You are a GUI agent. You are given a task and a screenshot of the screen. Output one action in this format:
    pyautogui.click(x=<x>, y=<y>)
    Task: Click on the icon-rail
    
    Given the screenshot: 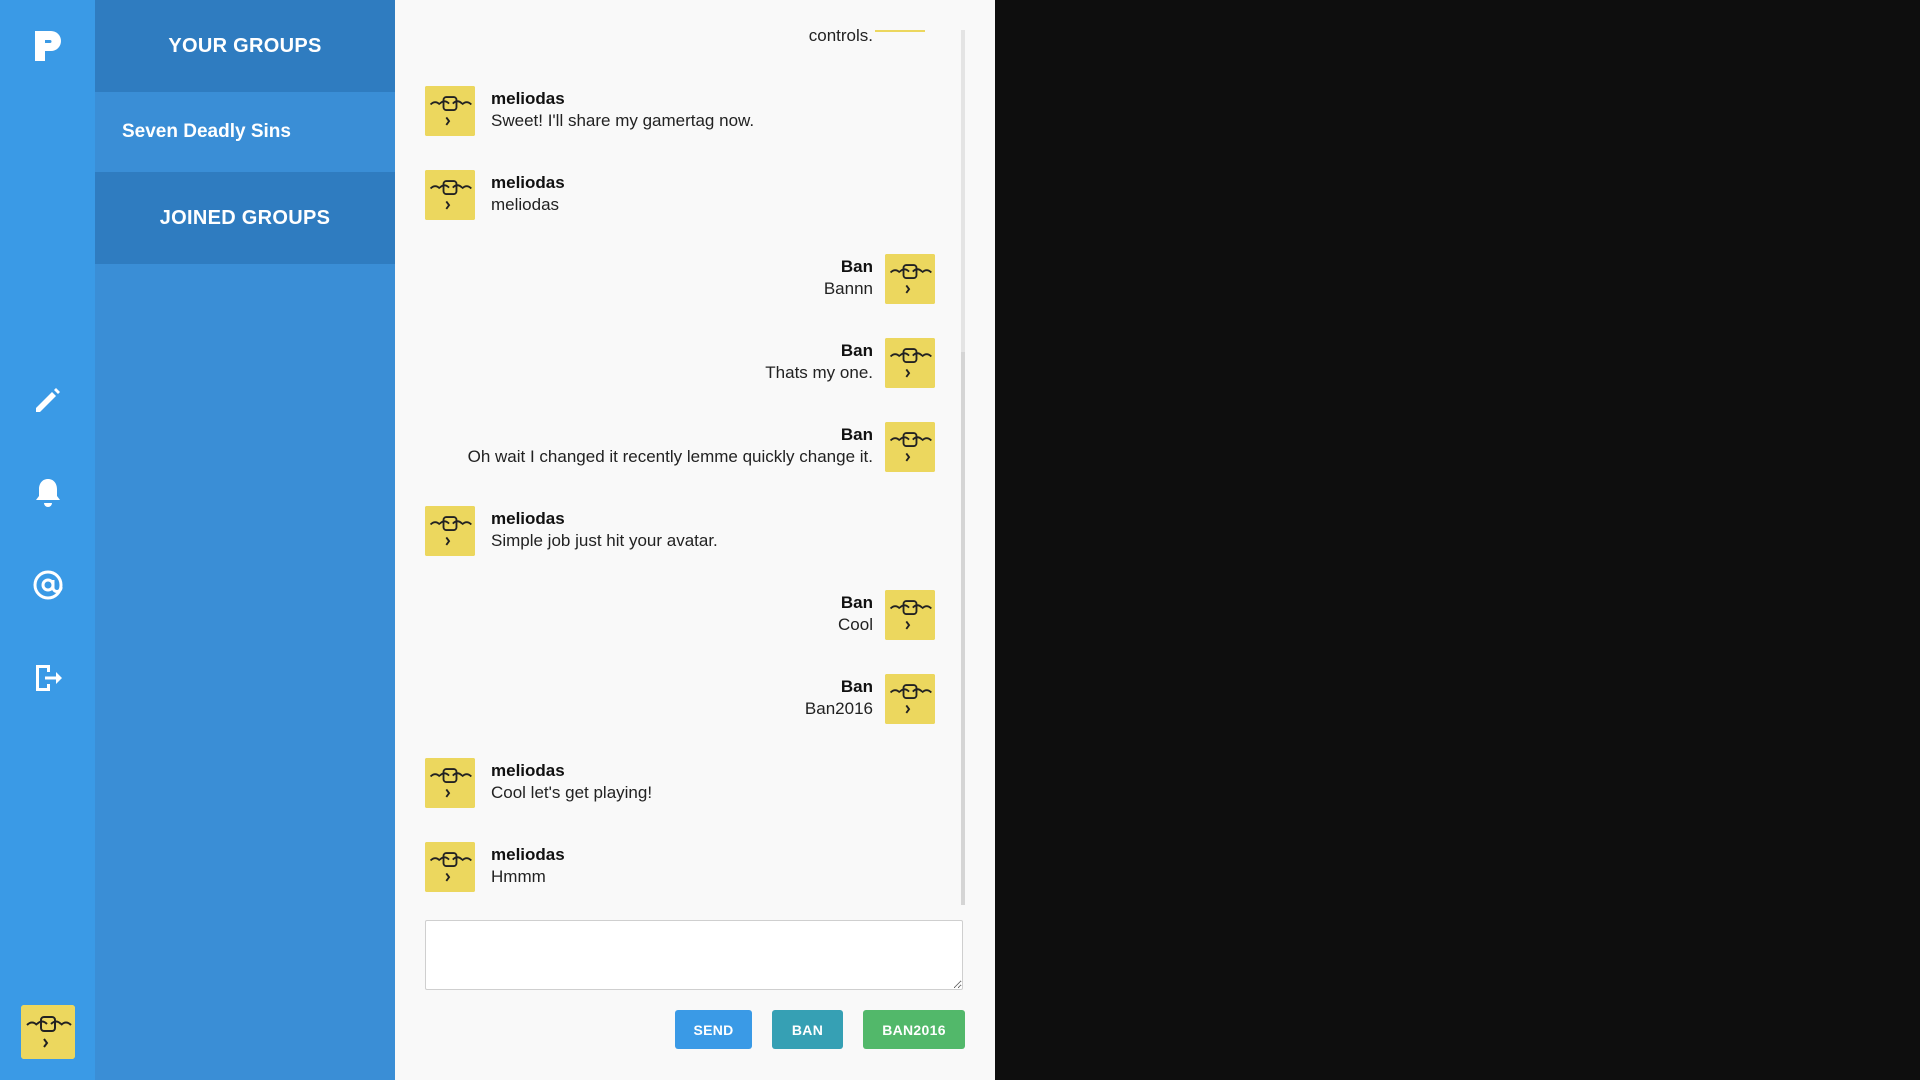 What is the action you would take?
    pyautogui.click(x=47, y=540)
    